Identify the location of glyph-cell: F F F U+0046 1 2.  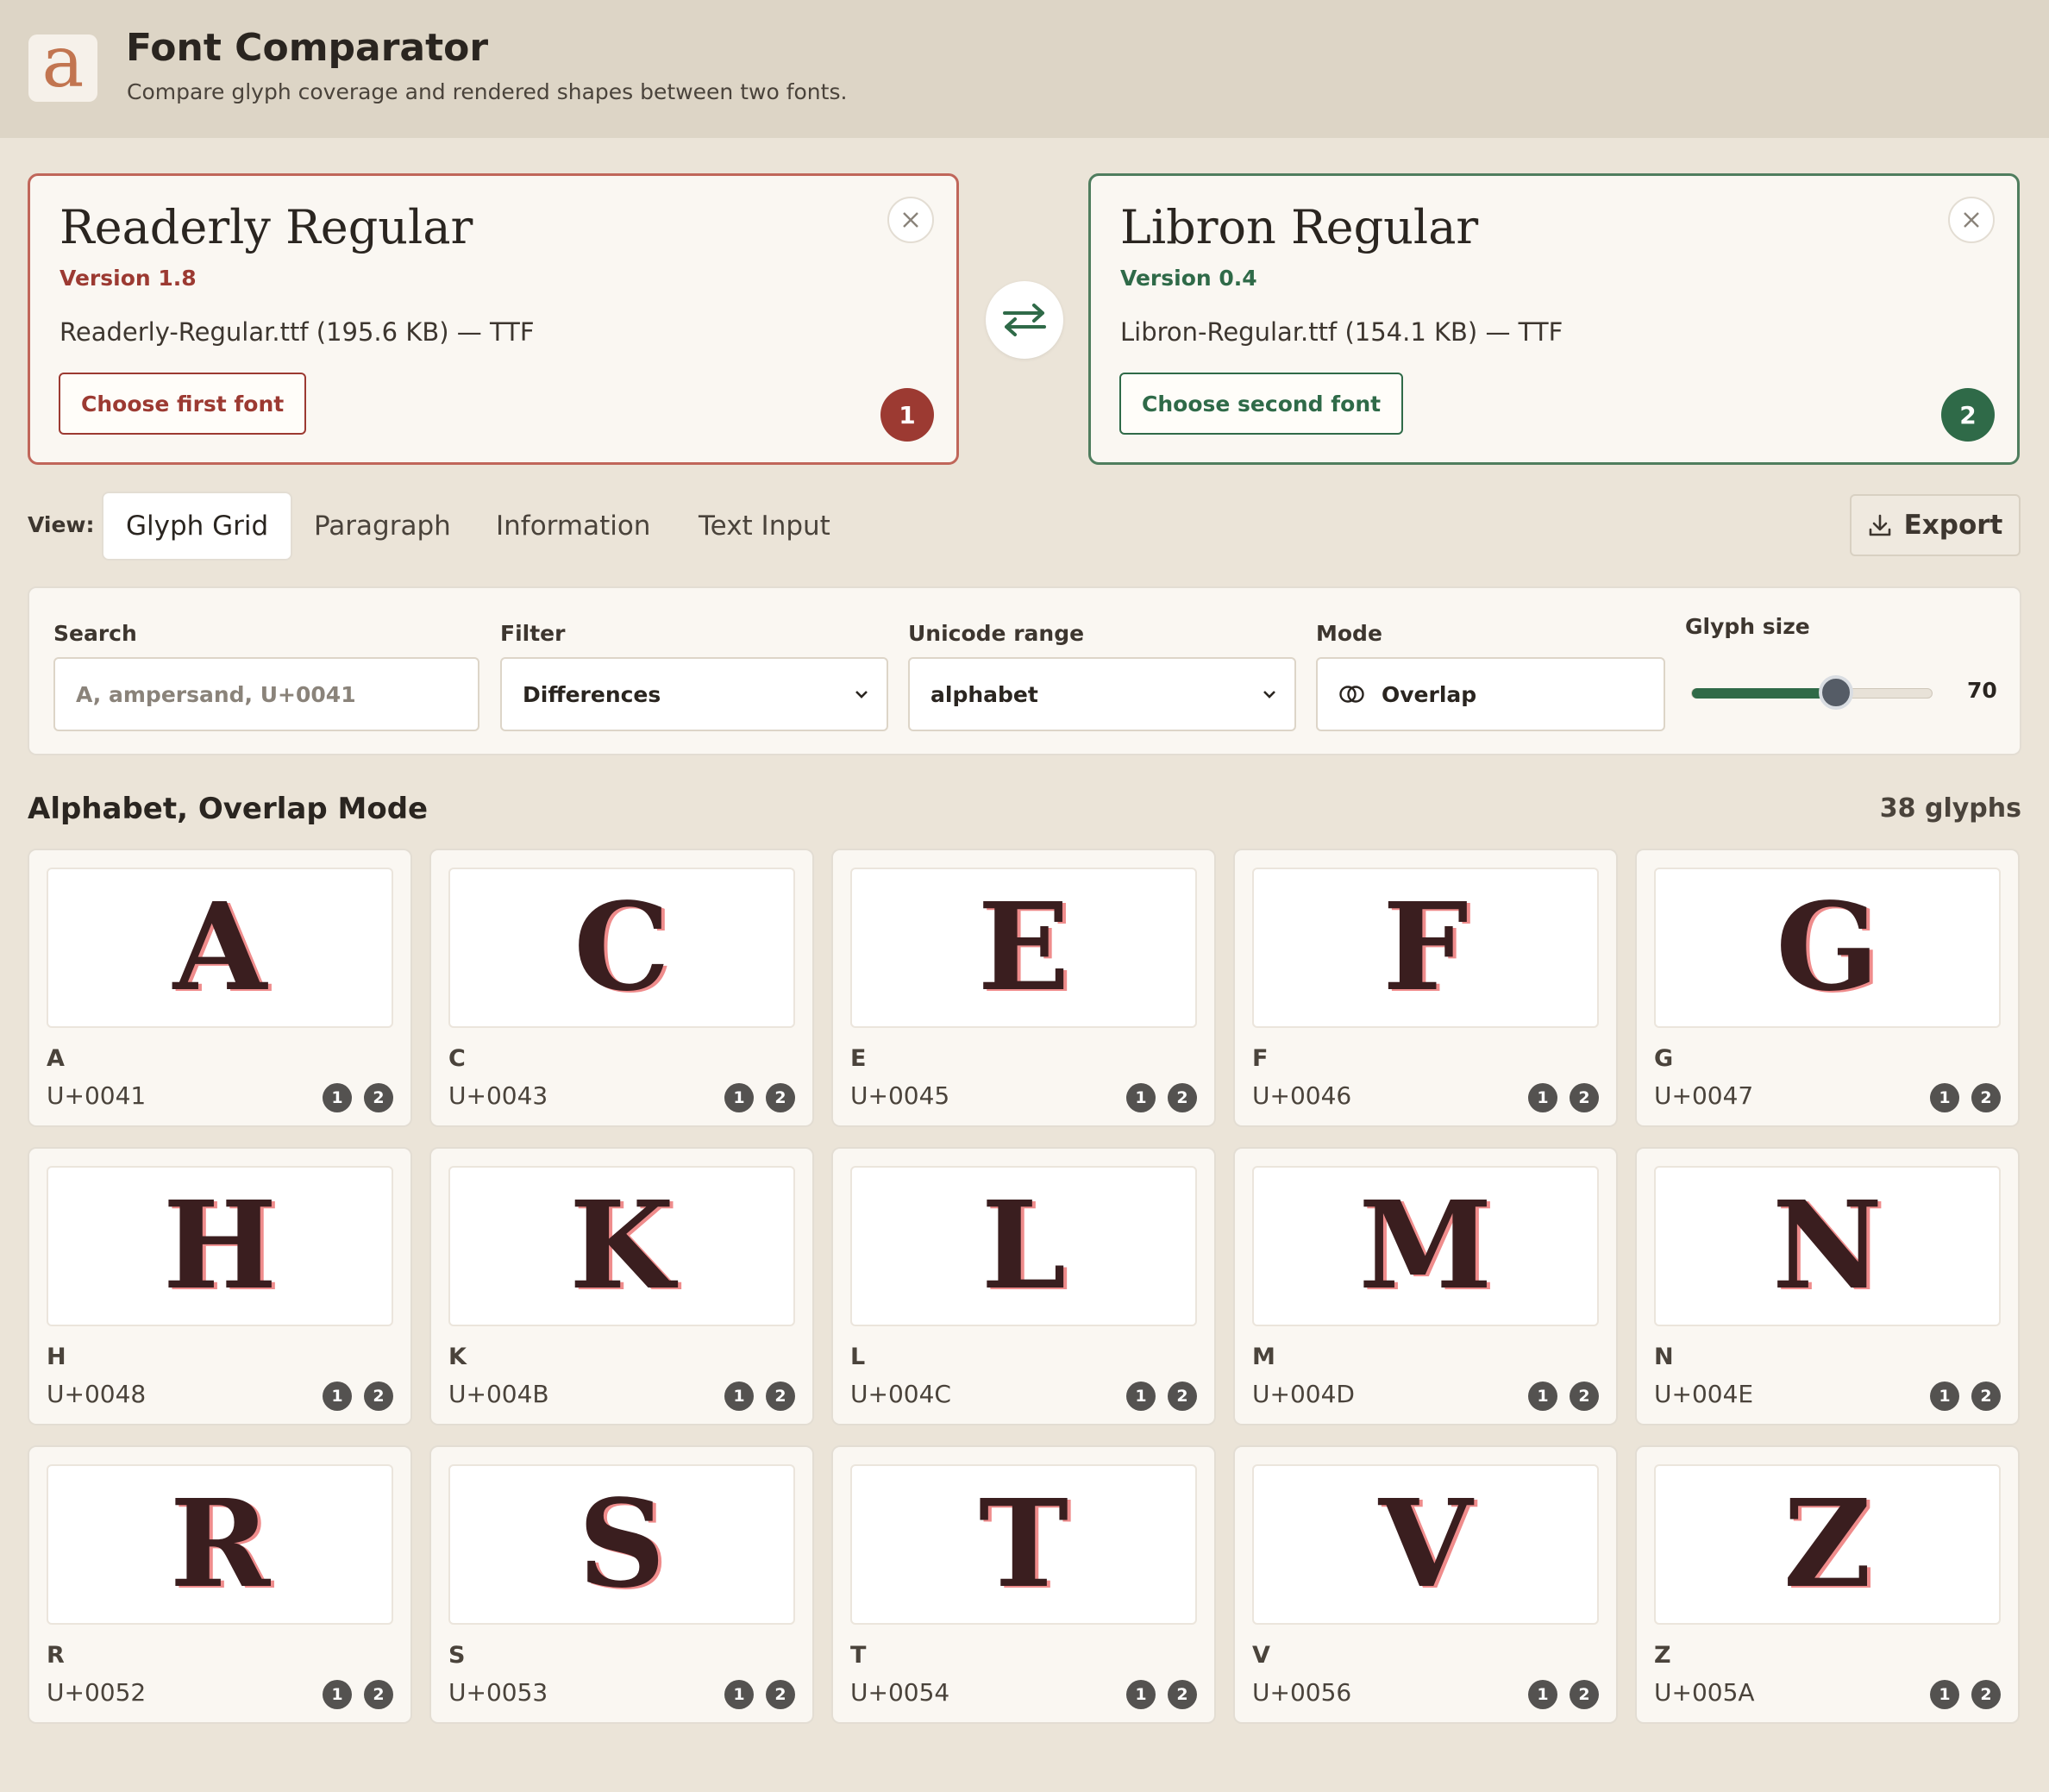
(1425, 988).